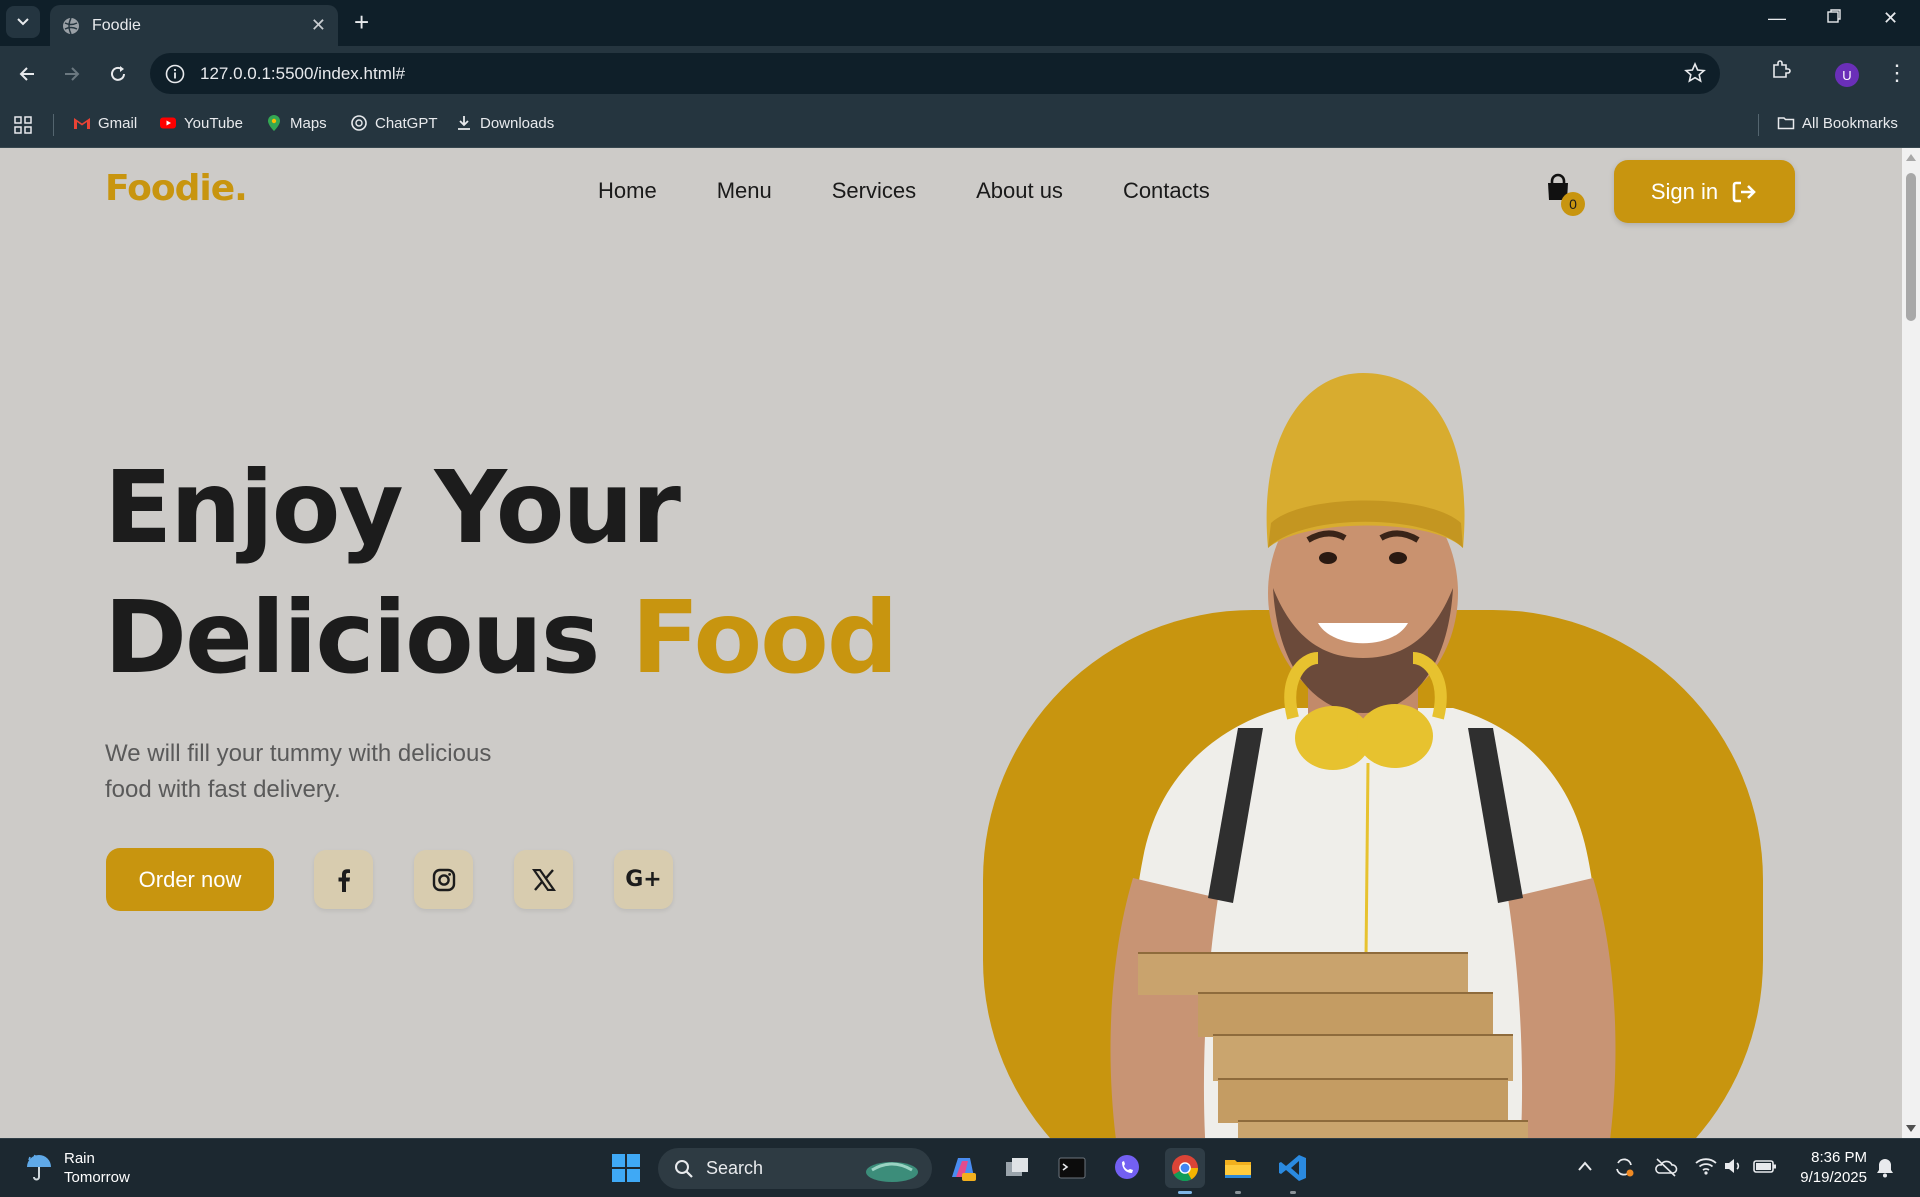 The image size is (1920, 1197). I want to click on bookmark-label: All Bookmarks, so click(1850, 123).